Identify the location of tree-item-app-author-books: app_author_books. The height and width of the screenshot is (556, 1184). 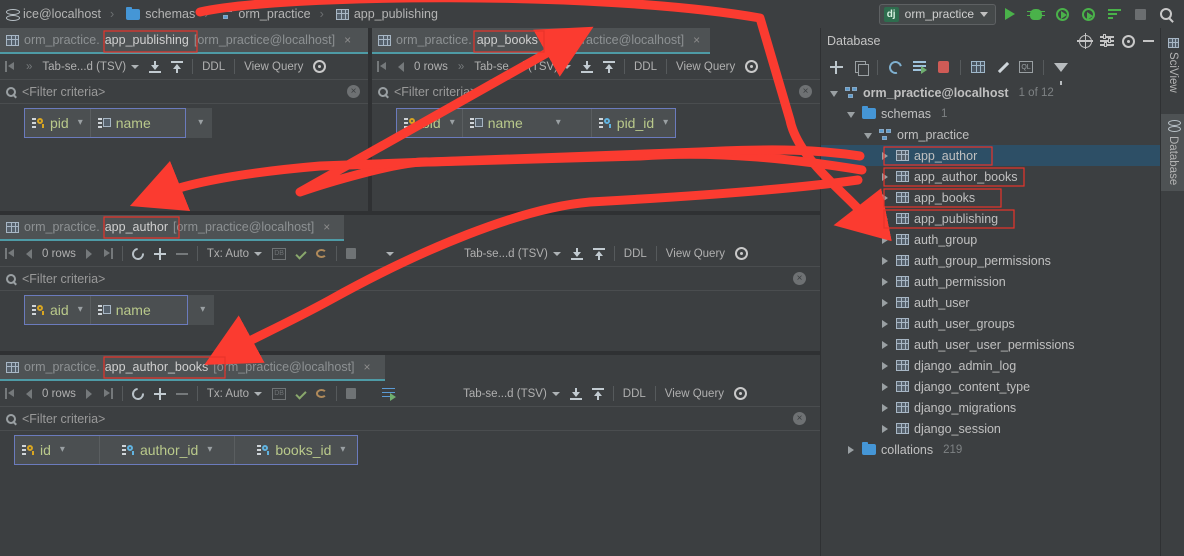
(990, 176).